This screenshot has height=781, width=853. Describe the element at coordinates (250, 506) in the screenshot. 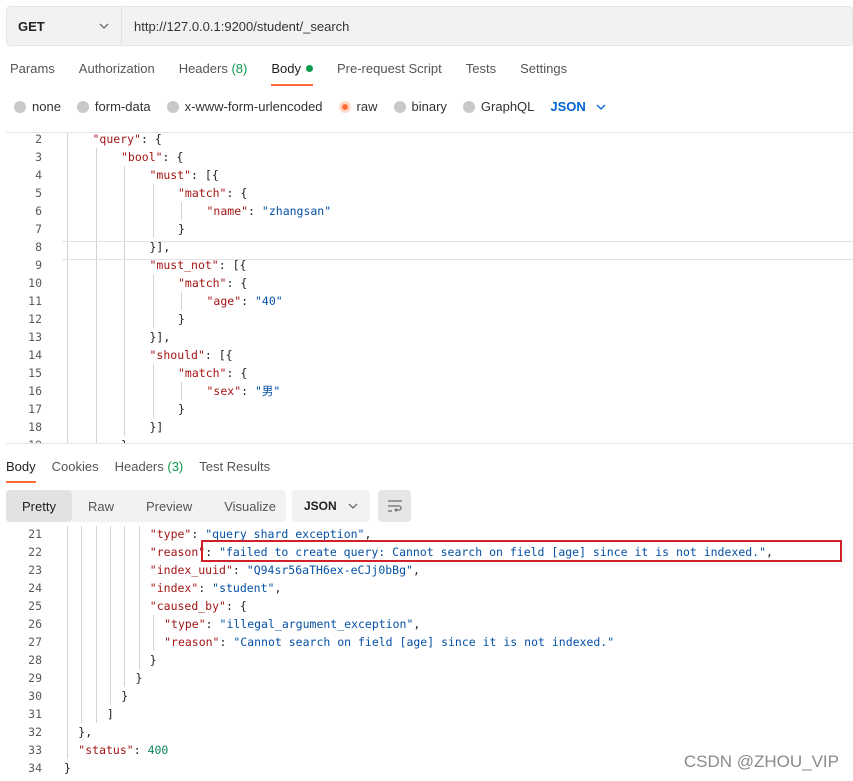

I see `view-visualize-button: Visualize` at that location.